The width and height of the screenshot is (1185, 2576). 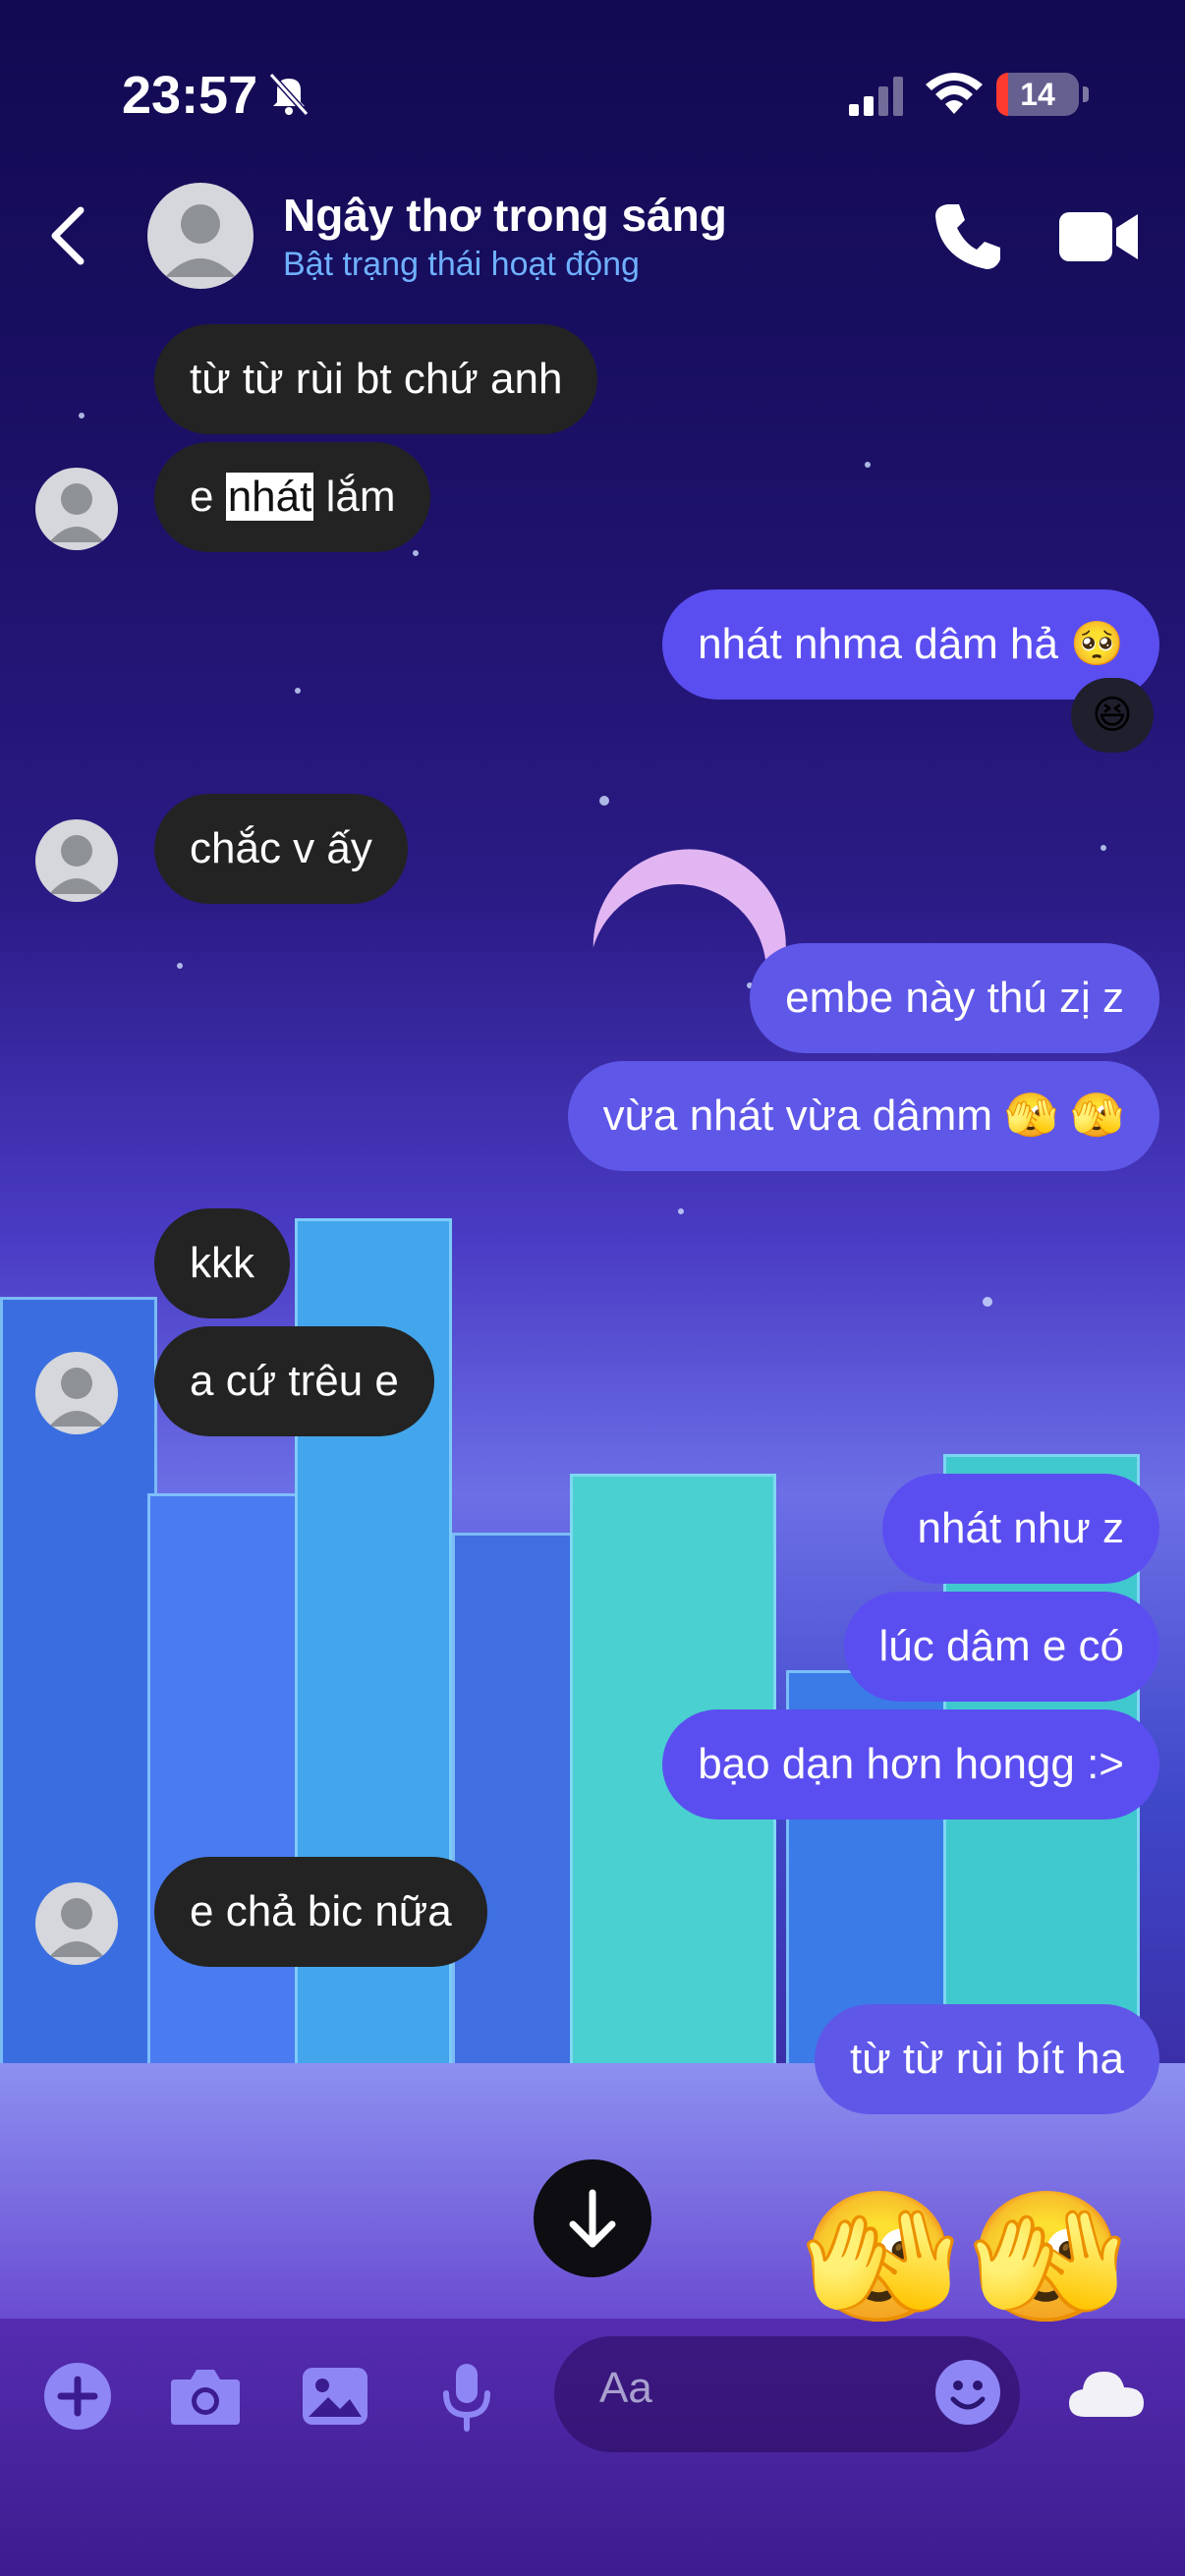 What do you see at coordinates (911, 644) in the screenshot?
I see `message-outgoing: nhát nhma dâm hả 🥺` at bounding box center [911, 644].